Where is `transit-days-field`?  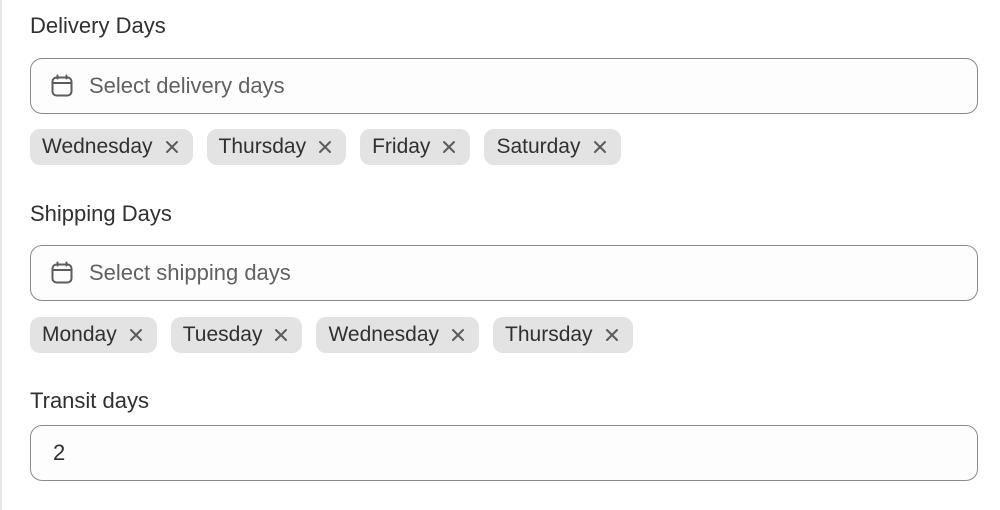
transit-days-field is located at coordinates (504, 453).